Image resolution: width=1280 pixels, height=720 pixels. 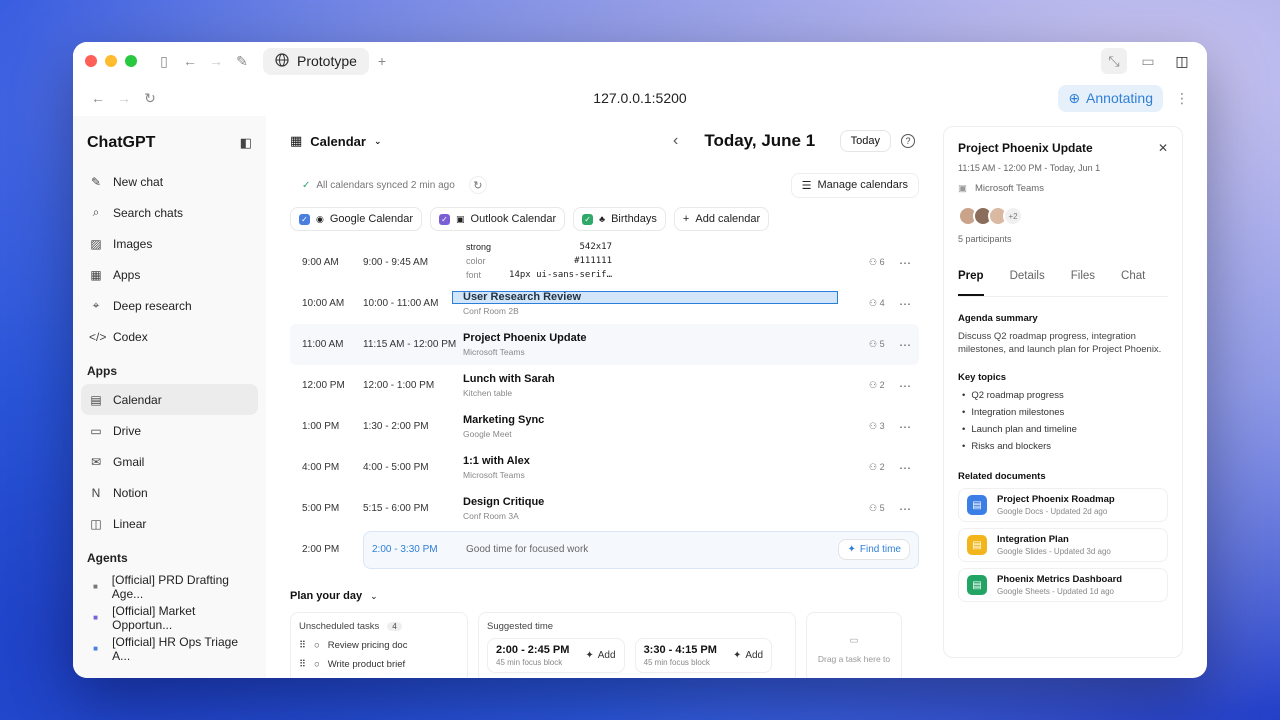 I want to click on calendar-selector: ▦ Calendar ⌄, so click(x=335, y=141).